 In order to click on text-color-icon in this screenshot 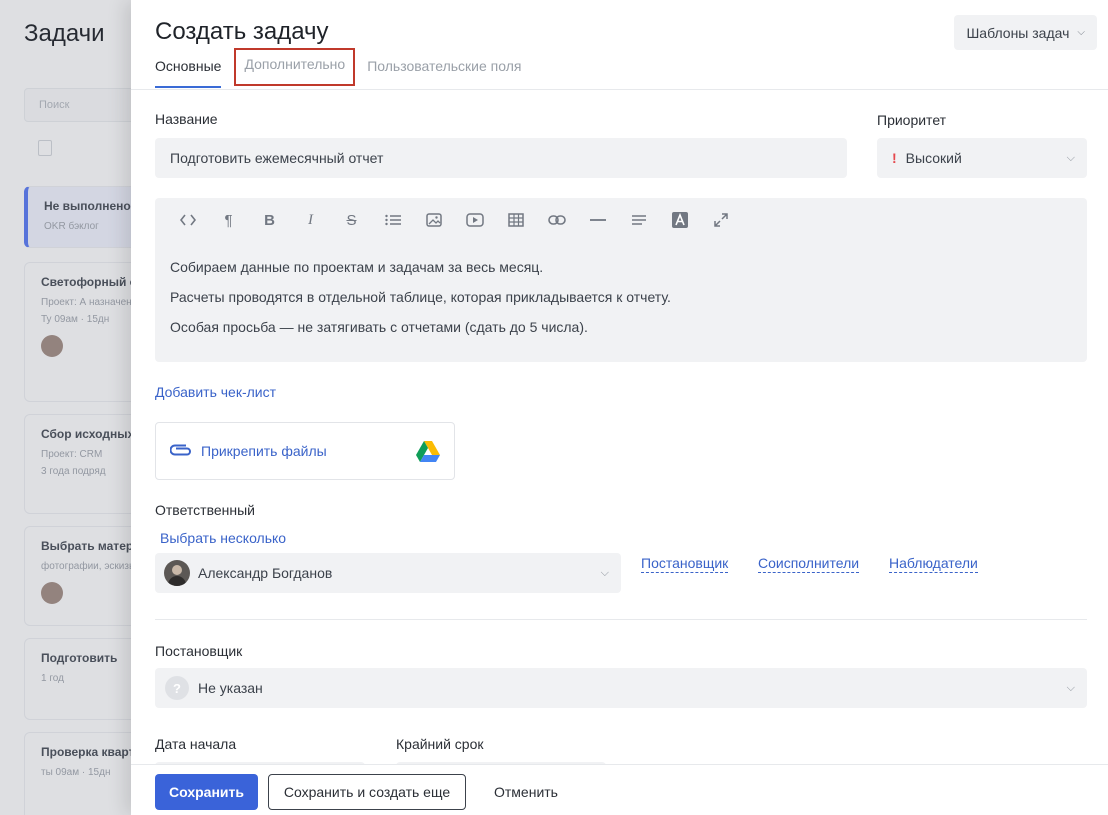, I will do `click(679, 220)`.